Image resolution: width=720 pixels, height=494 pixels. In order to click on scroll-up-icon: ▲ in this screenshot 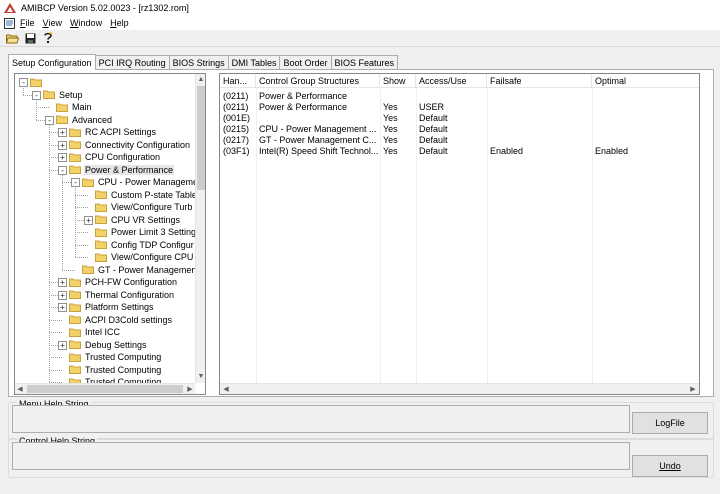, I will do `click(200, 79)`.